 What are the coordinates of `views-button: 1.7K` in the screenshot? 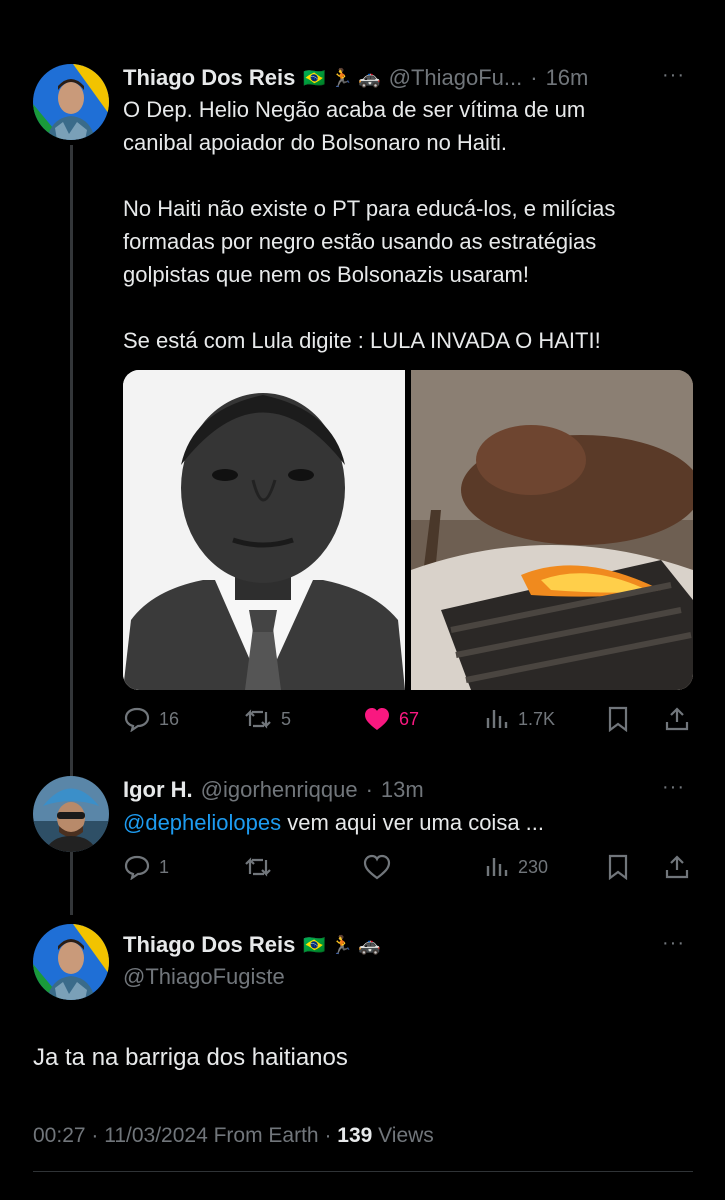 It's located at (519, 719).